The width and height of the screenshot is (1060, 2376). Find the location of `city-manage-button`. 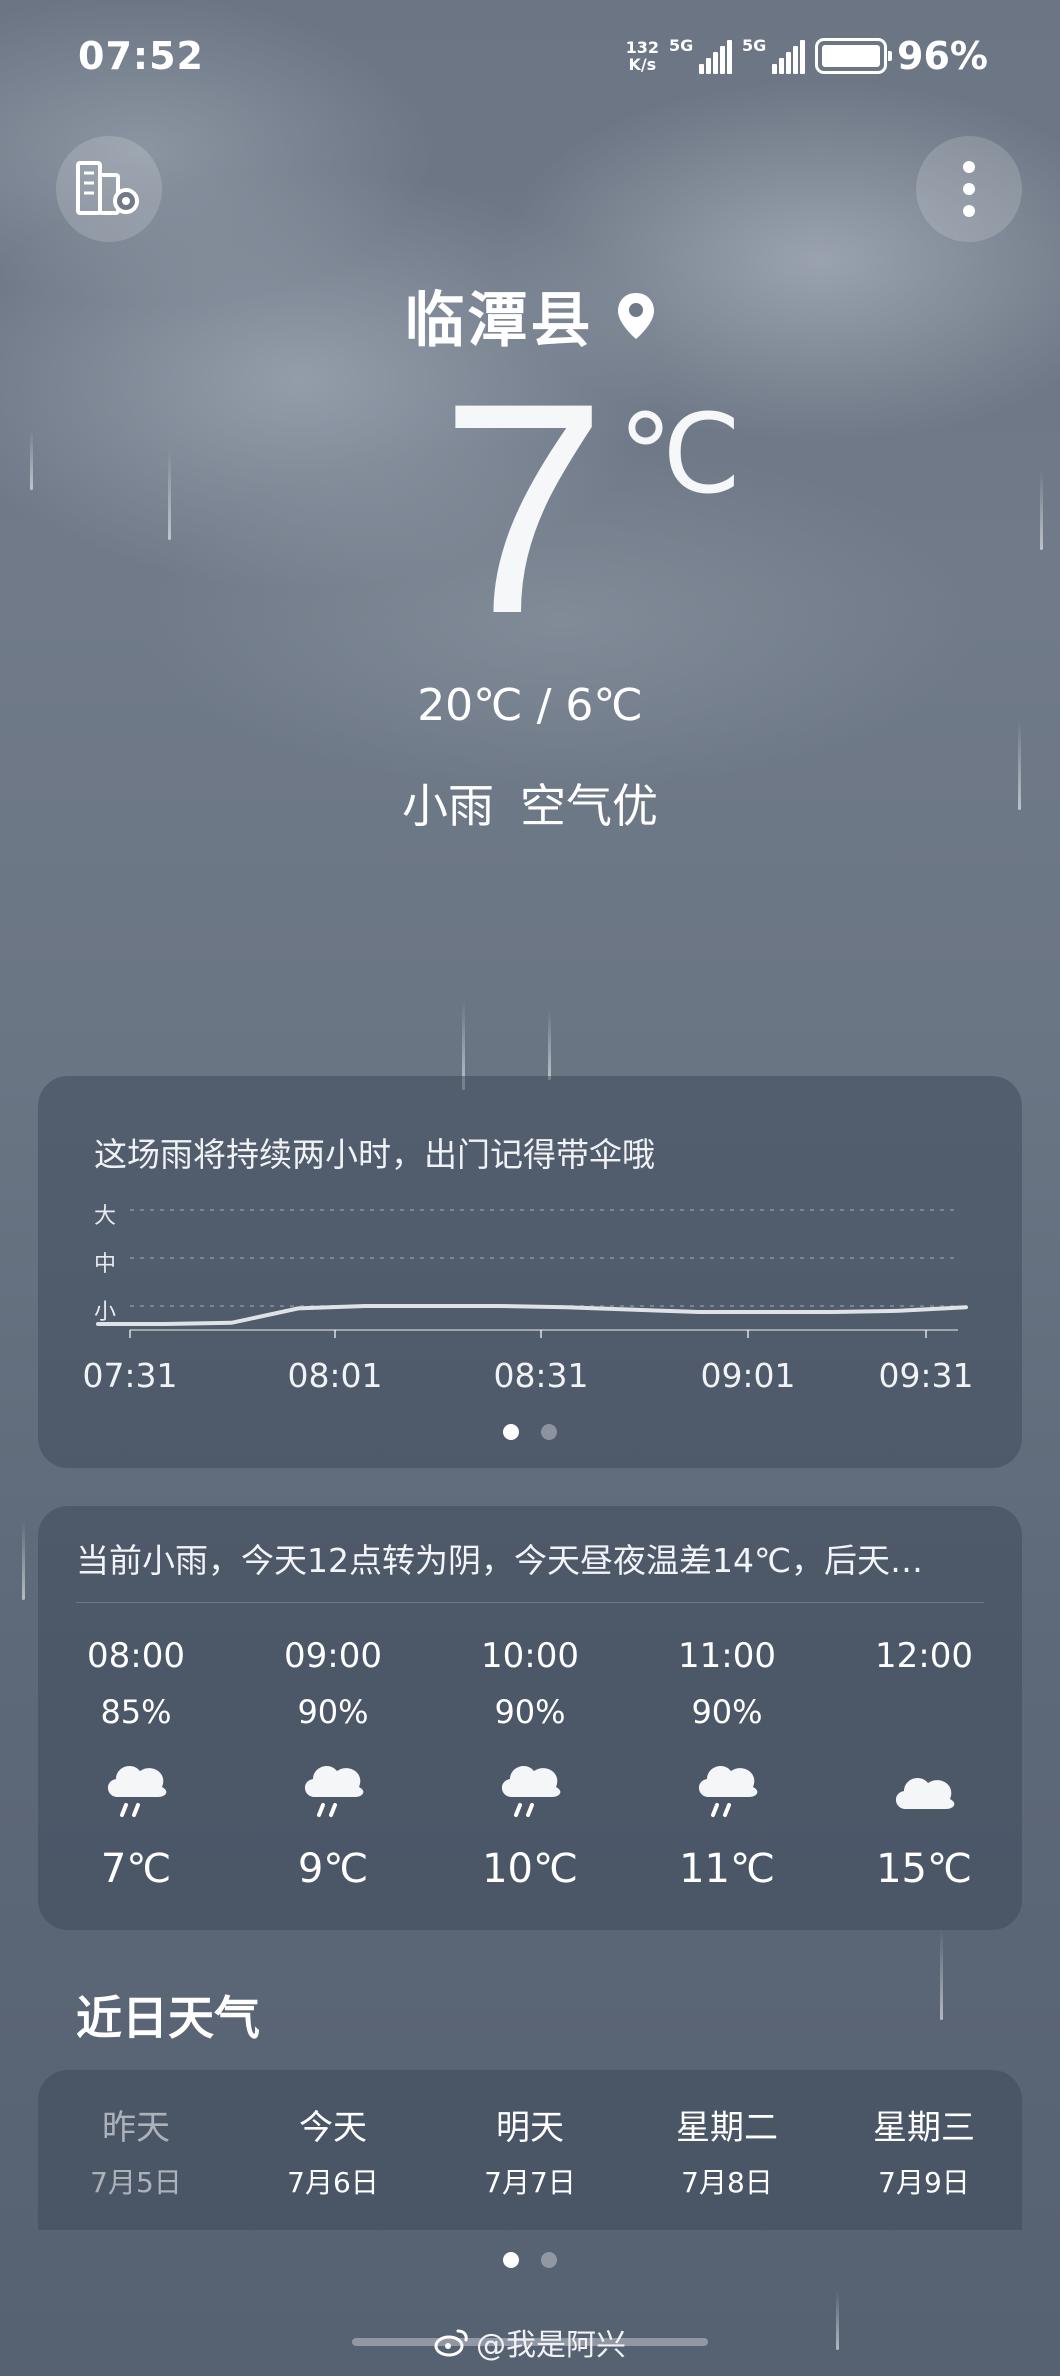

city-manage-button is located at coordinates (109, 189).